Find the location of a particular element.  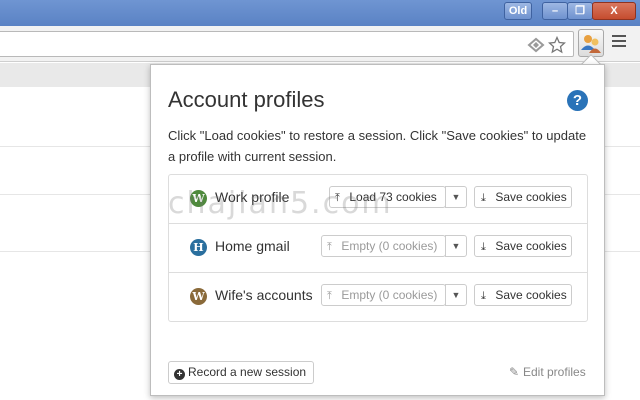

minimize-button: – is located at coordinates (555, 11).